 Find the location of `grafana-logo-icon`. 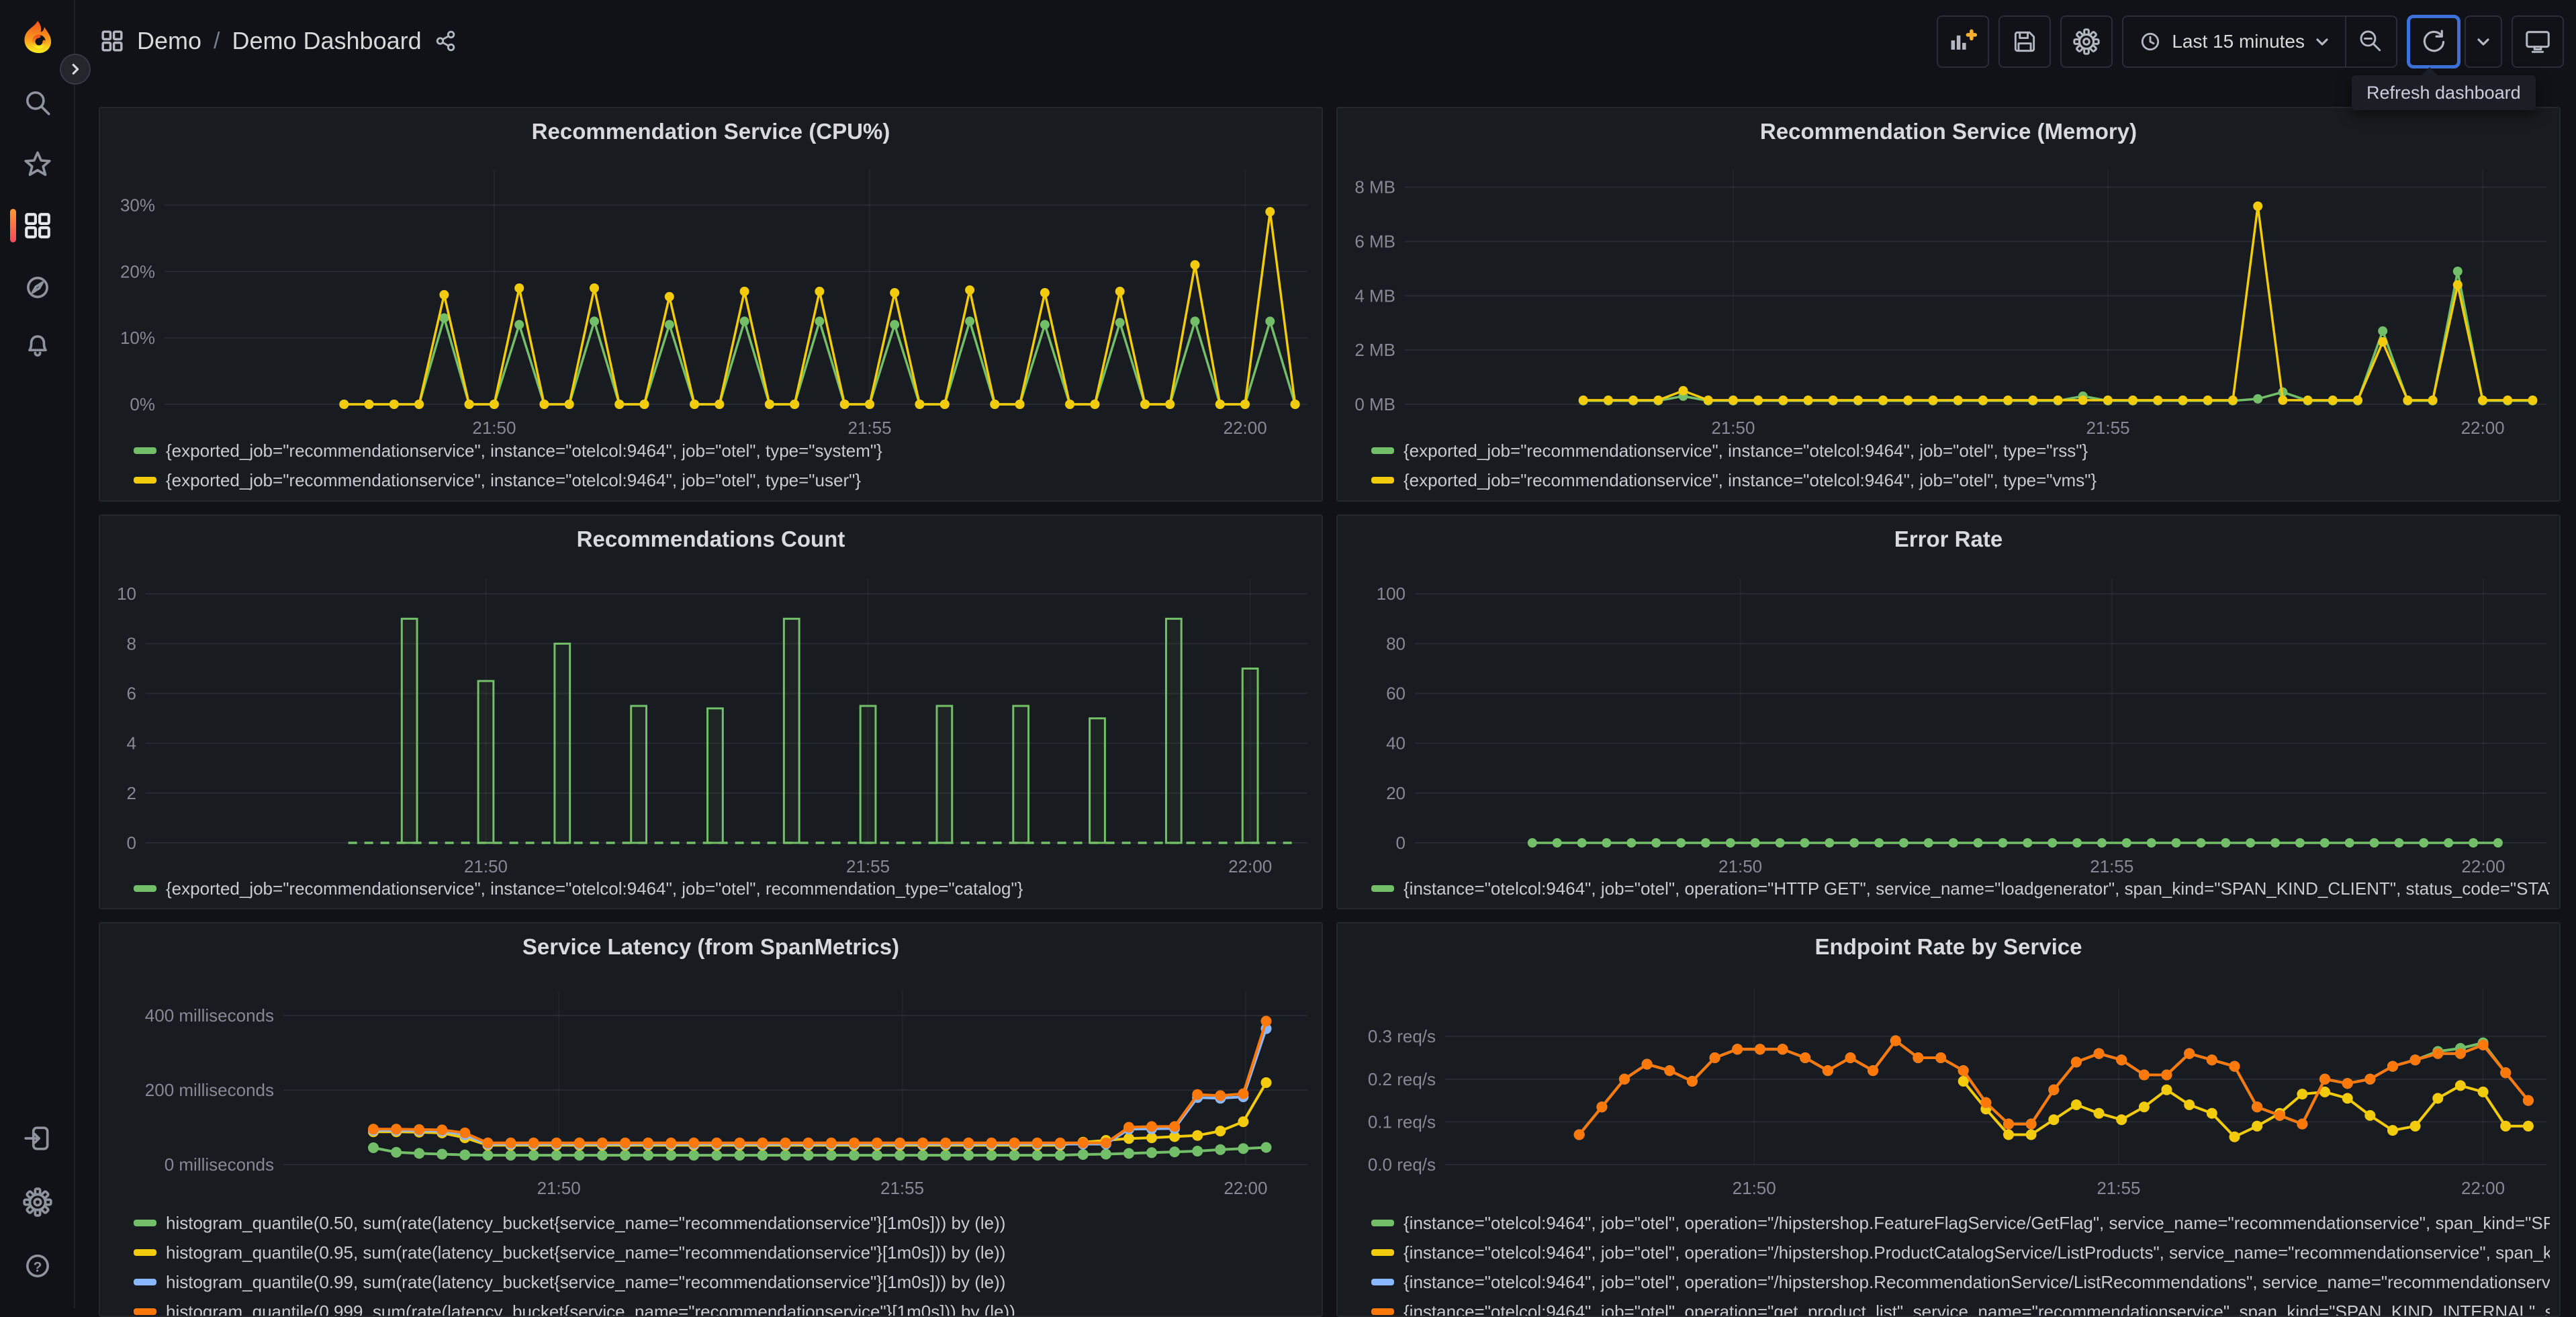

grafana-logo-icon is located at coordinates (37, 39).